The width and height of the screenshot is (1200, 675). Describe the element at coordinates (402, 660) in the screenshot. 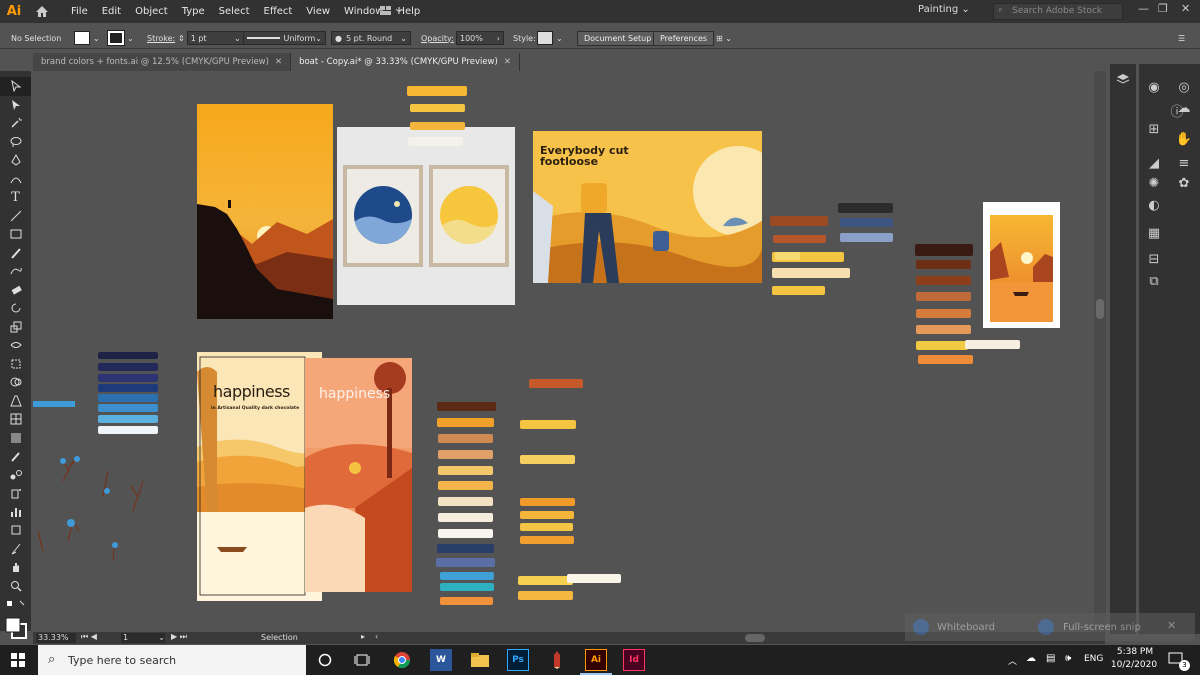

I see `chrome-icon` at that location.